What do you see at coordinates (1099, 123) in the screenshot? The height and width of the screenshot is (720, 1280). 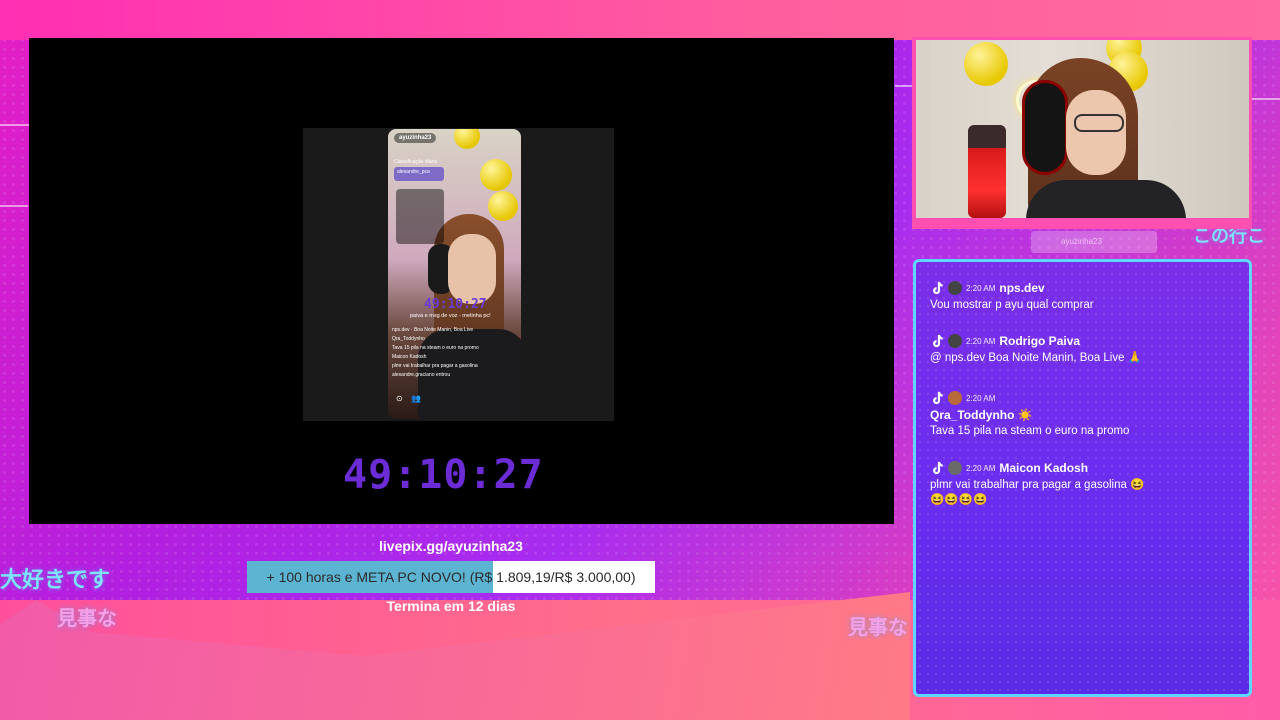 I see `glasses` at bounding box center [1099, 123].